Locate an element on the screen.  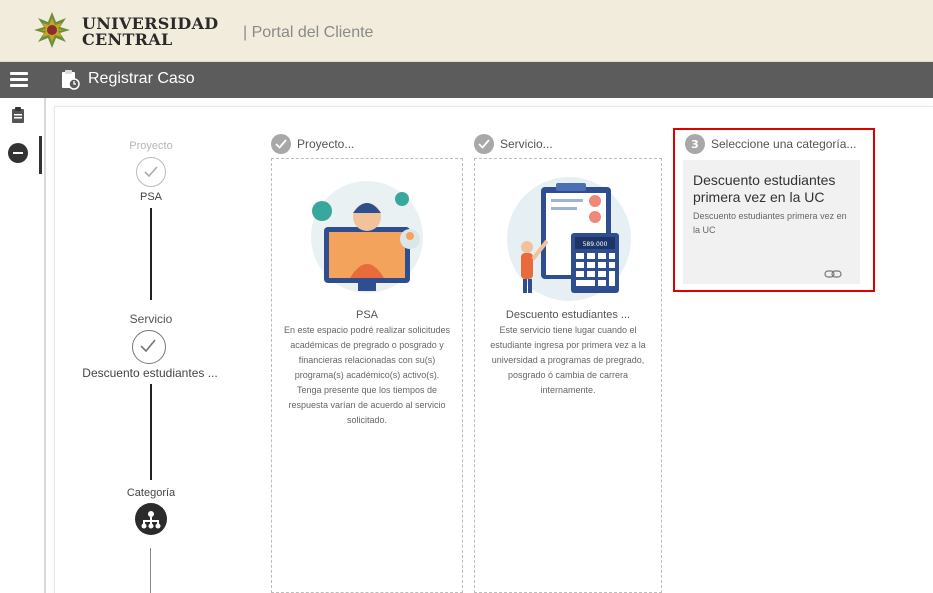
proyecto-check-icon is located at coordinates (281, 144).